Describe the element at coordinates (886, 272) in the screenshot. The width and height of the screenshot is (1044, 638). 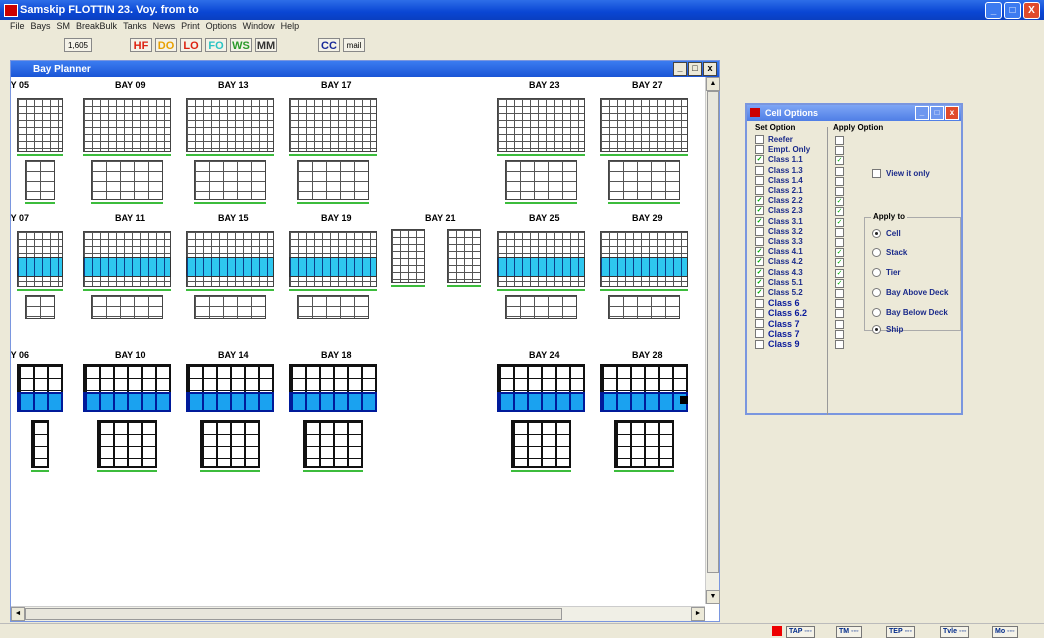
I see `apply-to-option: Tier` at that location.